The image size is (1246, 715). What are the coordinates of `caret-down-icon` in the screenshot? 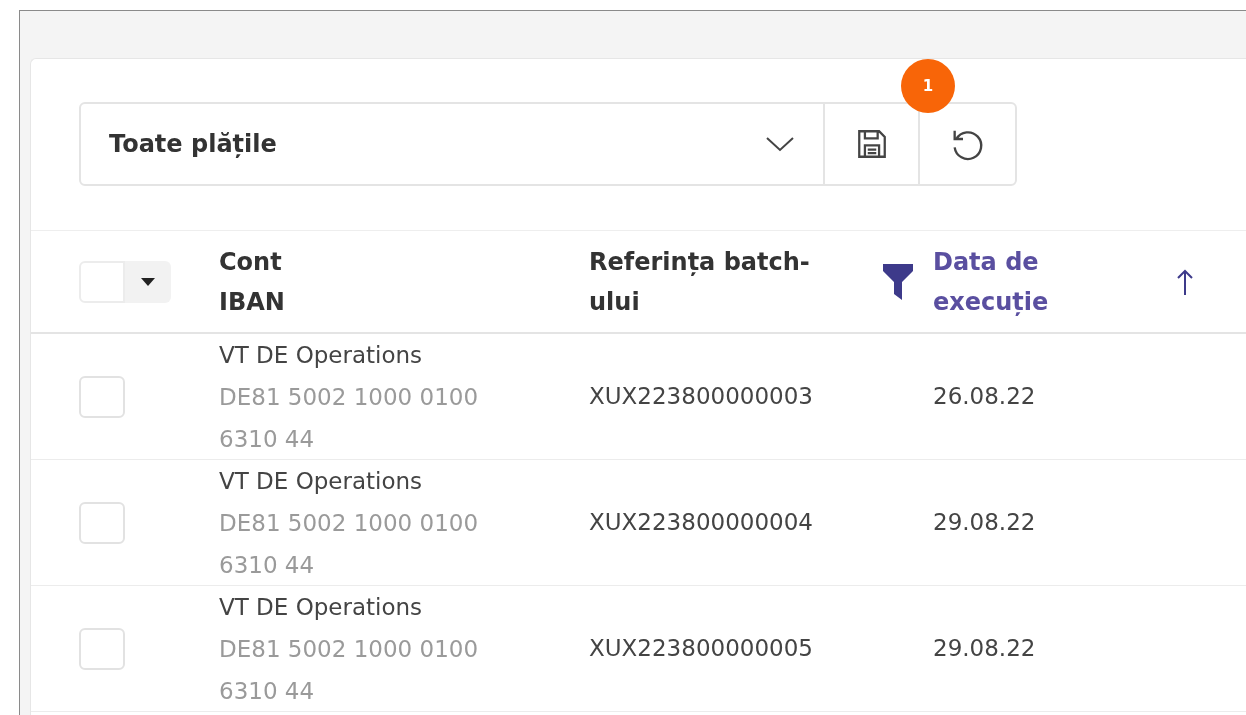 It's located at (148, 281).